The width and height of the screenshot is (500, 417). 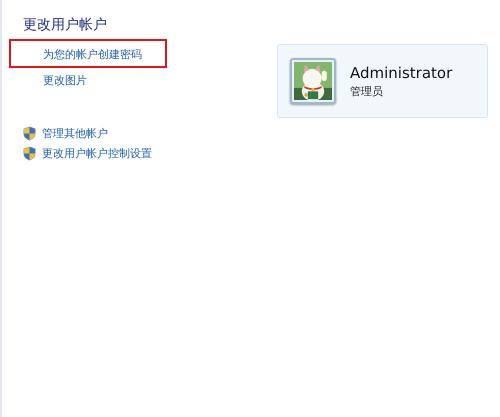 What do you see at coordinates (367, 91) in the screenshot?
I see `account-role: 管理员` at bounding box center [367, 91].